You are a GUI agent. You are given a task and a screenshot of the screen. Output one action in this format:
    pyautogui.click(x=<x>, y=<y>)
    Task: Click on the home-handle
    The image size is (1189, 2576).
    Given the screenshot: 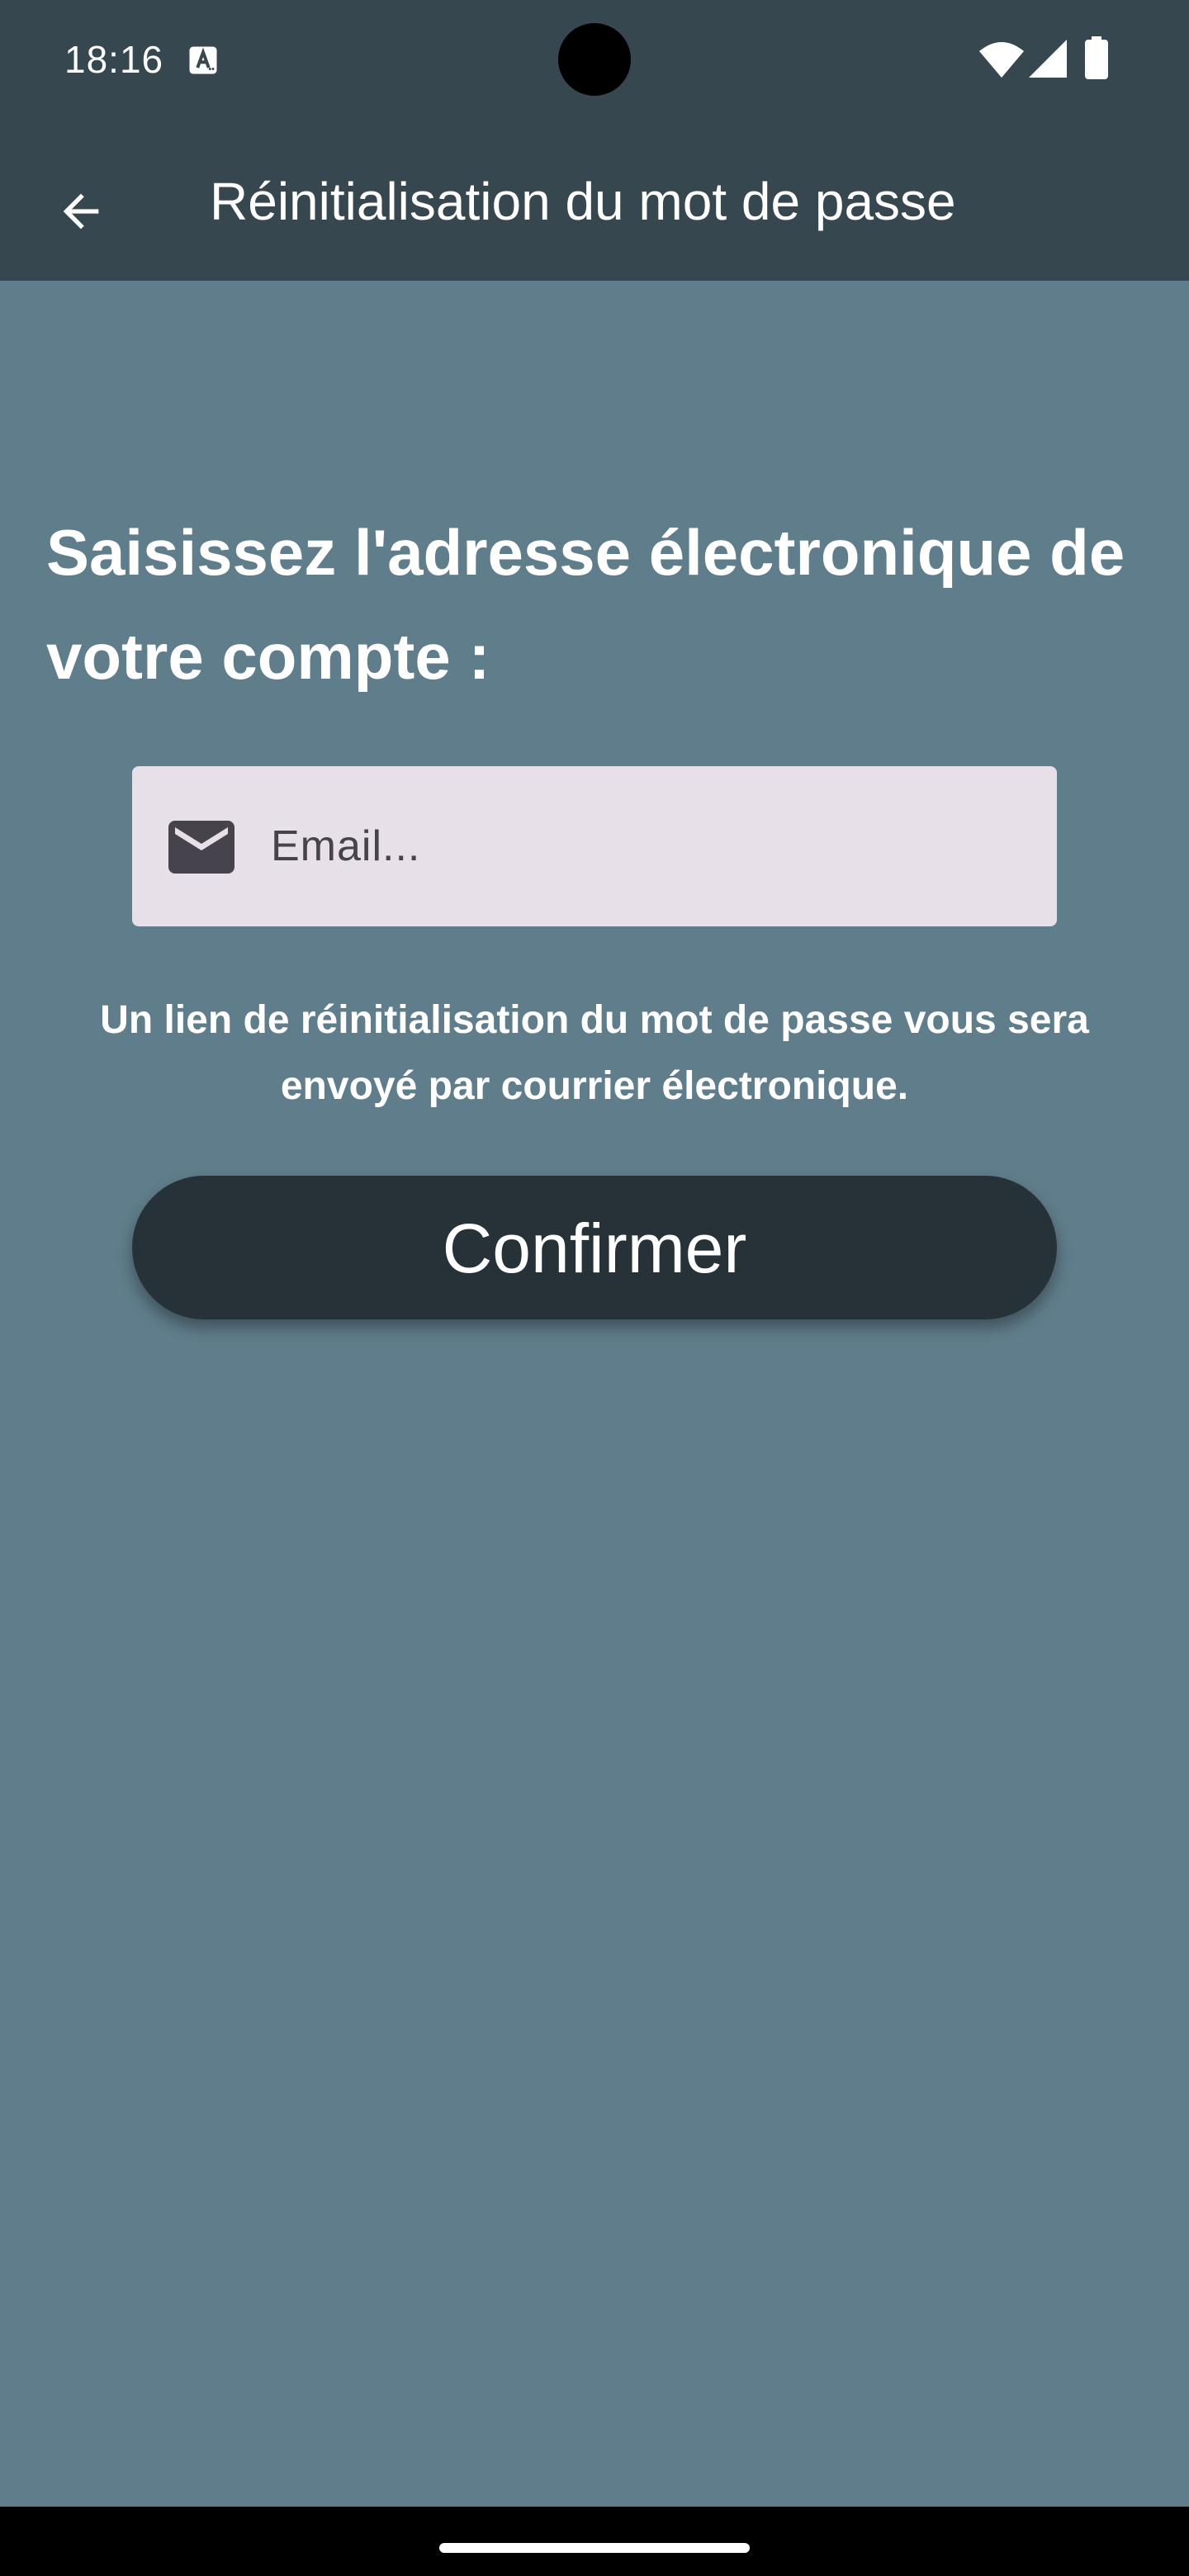 What is the action you would take?
    pyautogui.click(x=594, y=2548)
    